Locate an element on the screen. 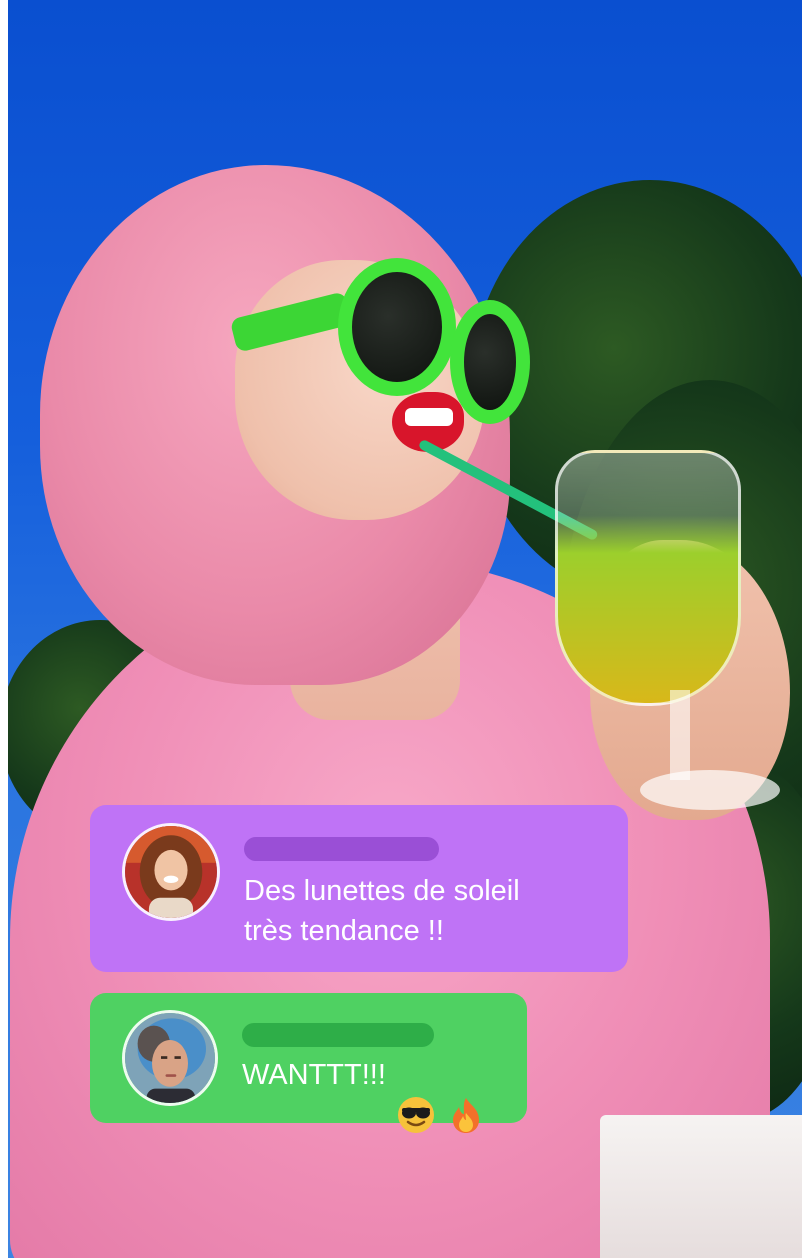 The height and width of the screenshot is (1258, 802). comment-card: Des lunettes de soleil très tendance !! is located at coordinates (359, 888).